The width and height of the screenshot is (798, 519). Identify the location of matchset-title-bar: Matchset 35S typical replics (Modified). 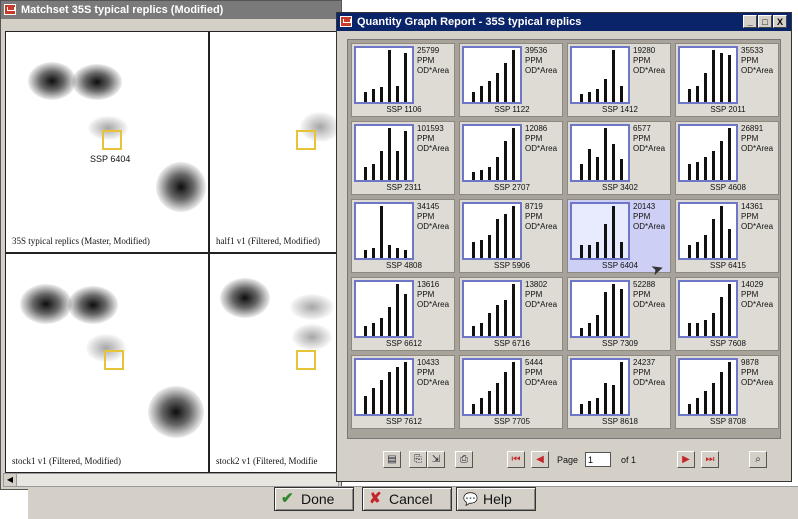
(171, 10).